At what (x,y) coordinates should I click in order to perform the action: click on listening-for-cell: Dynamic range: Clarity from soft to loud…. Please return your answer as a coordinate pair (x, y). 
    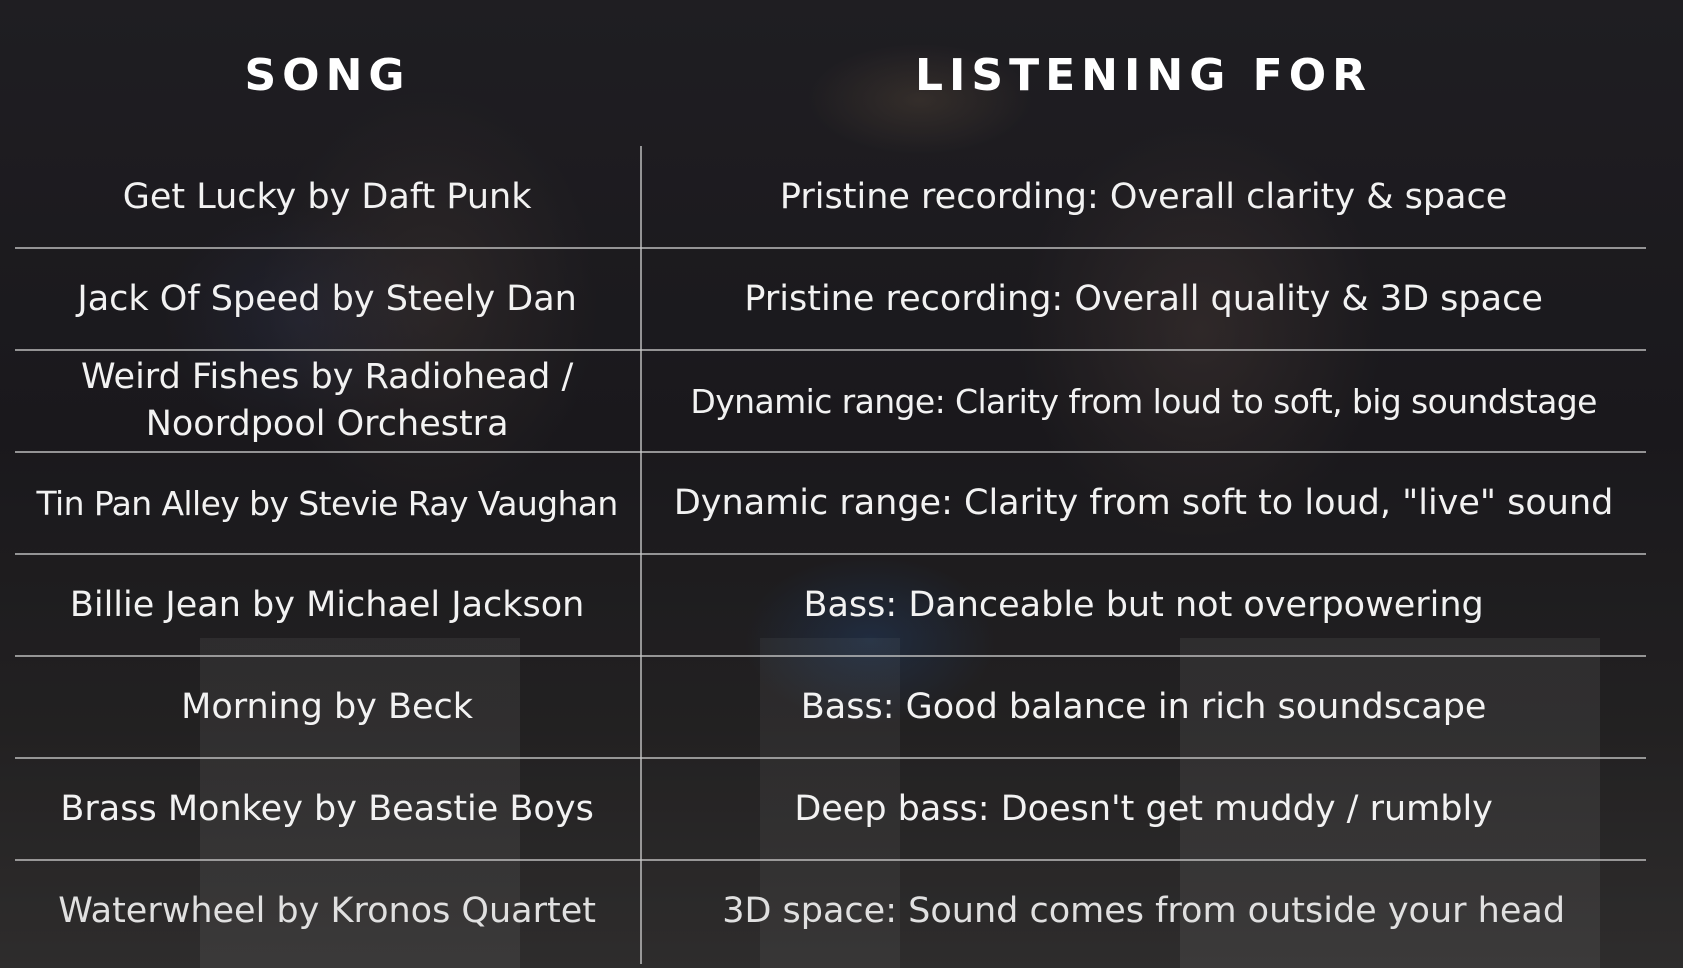
    Looking at the image, I should click on (1143, 502).